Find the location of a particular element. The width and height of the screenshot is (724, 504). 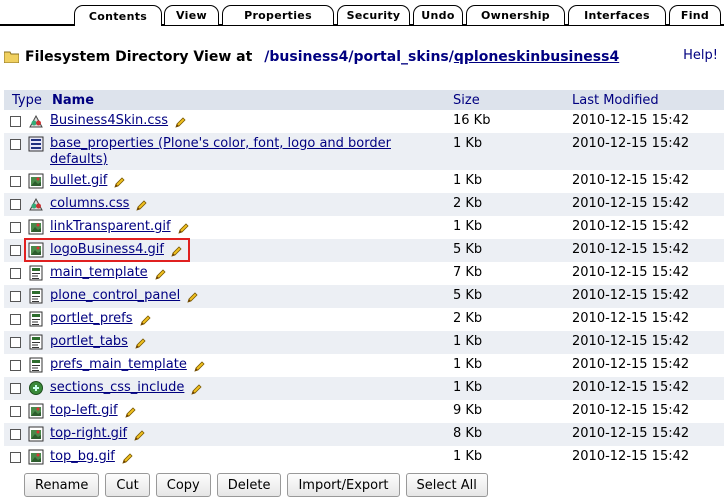

file-entry: top-left.gif is located at coordinates (82, 411).